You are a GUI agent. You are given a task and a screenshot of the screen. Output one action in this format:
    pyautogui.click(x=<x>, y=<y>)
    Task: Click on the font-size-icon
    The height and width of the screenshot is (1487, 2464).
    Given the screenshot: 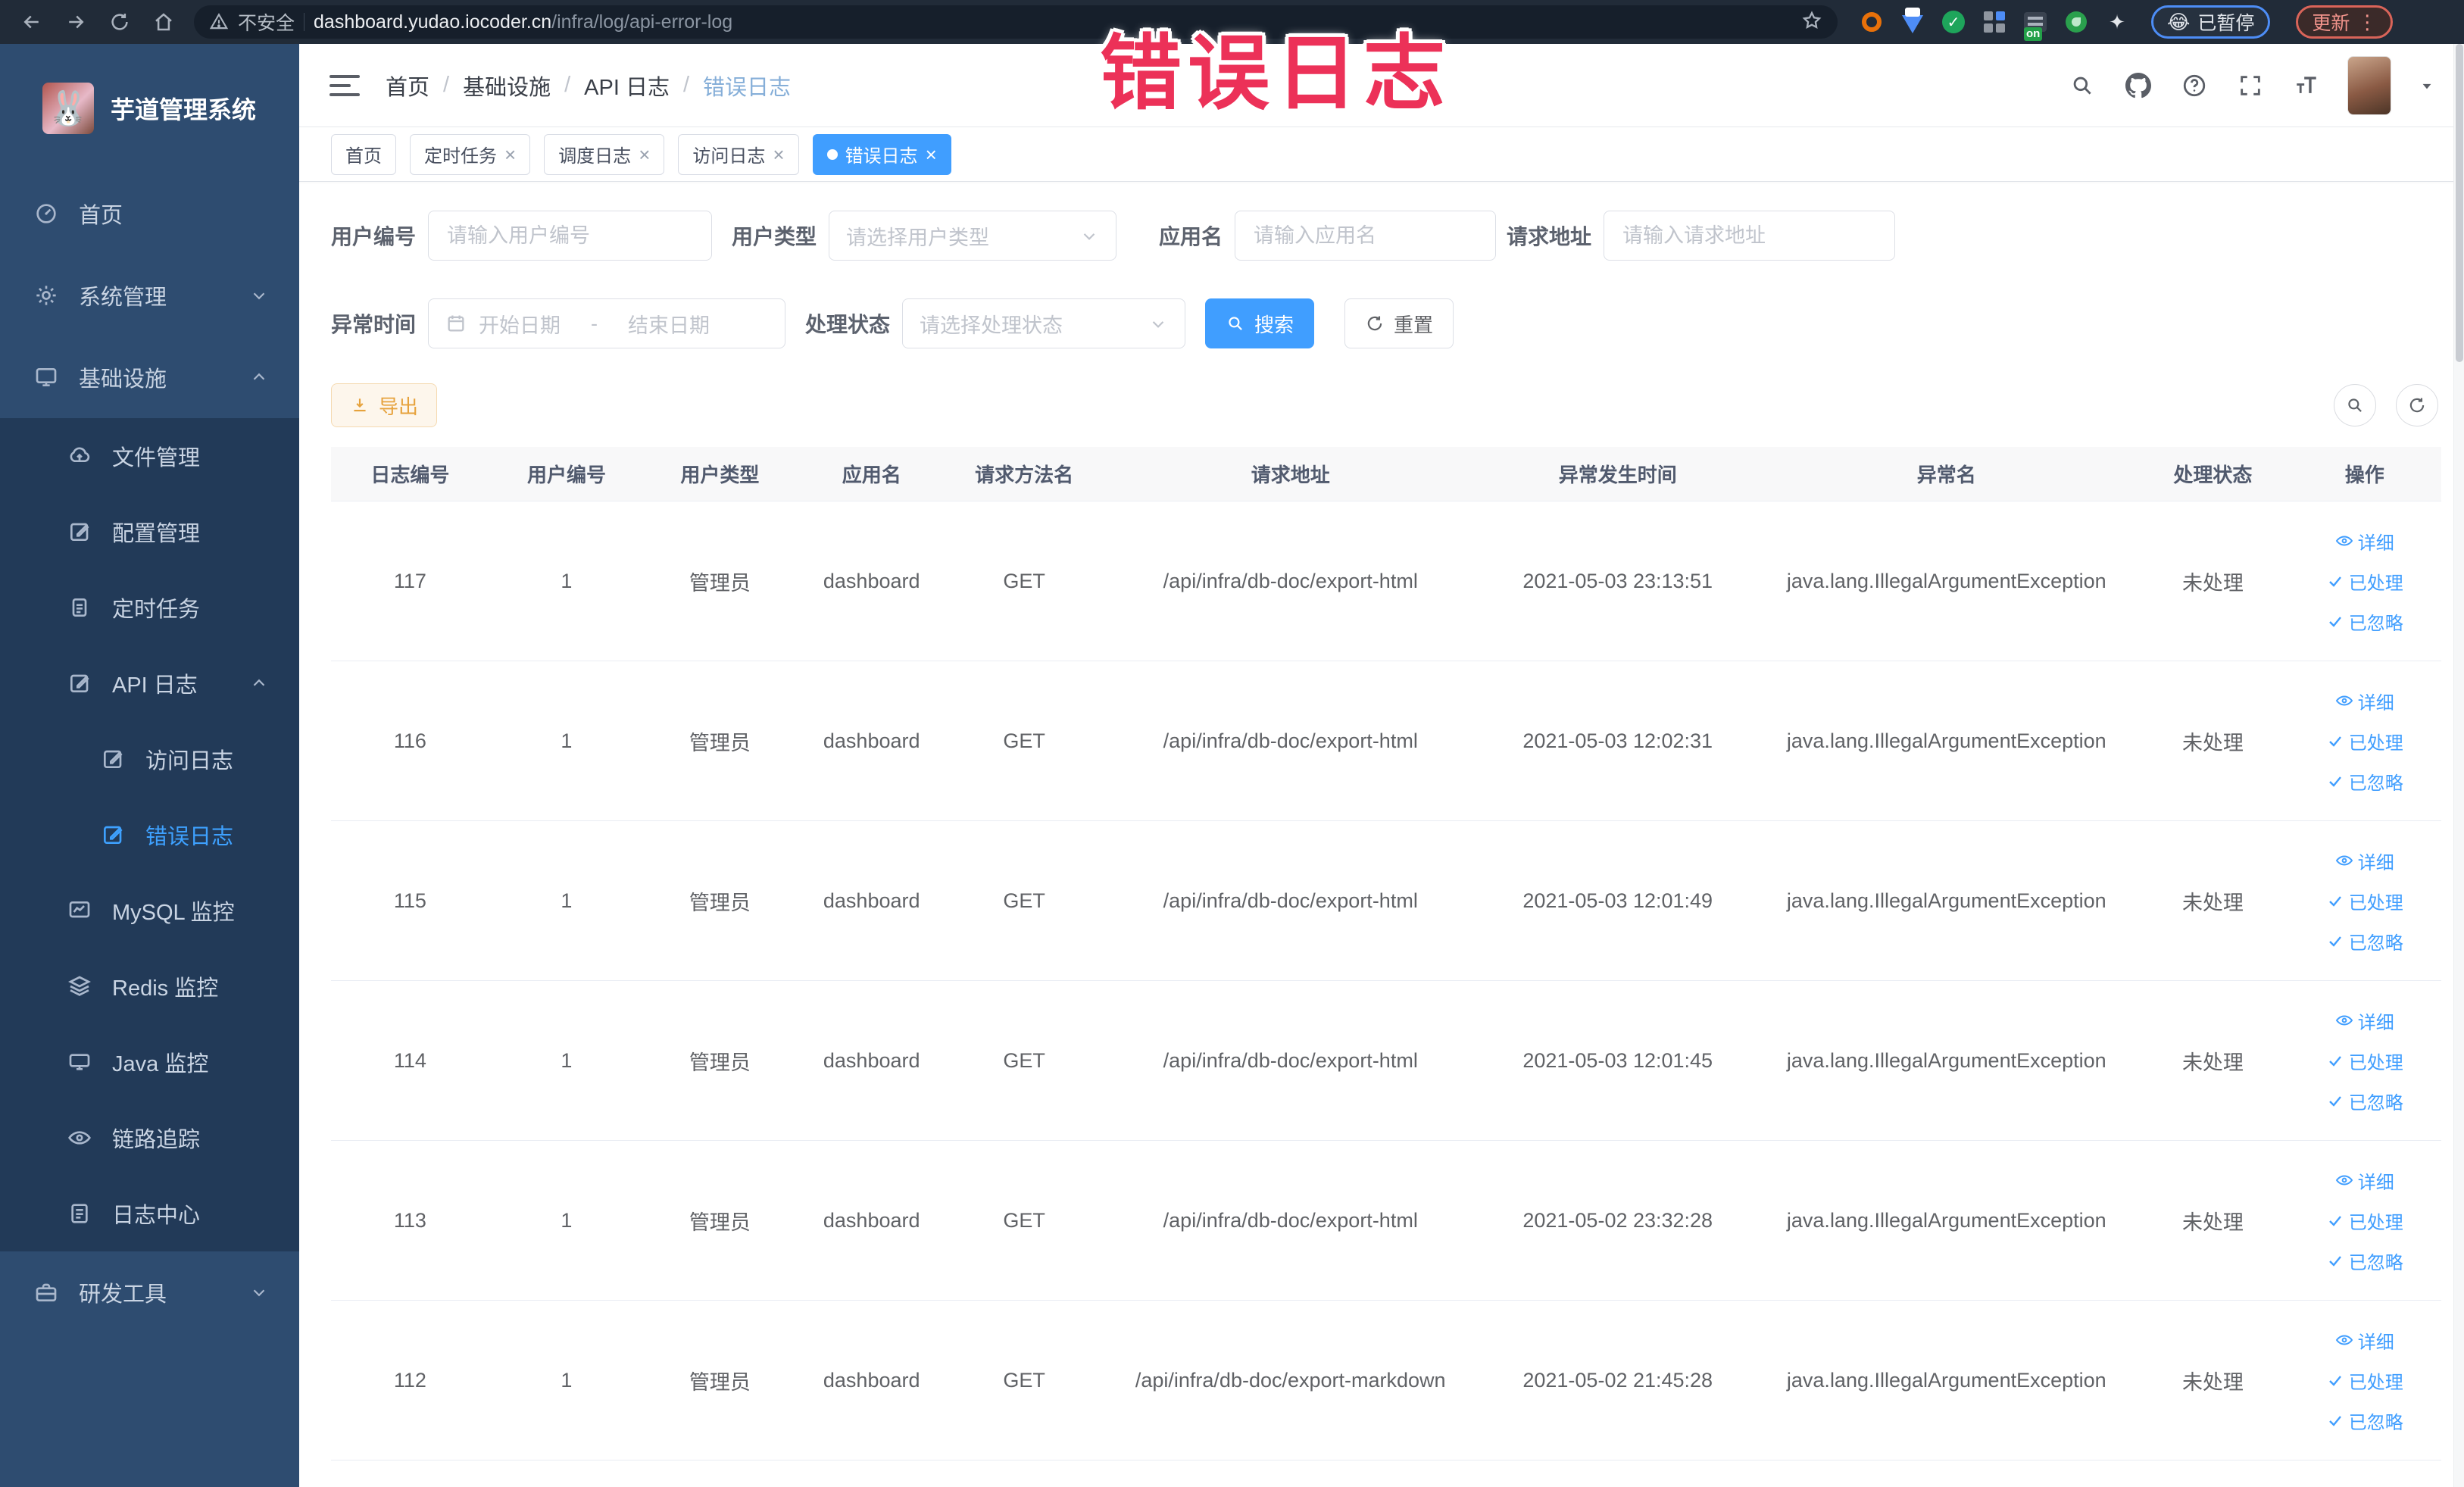 What is the action you would take?
    pyautogui.click(x=2306, y=85)
    